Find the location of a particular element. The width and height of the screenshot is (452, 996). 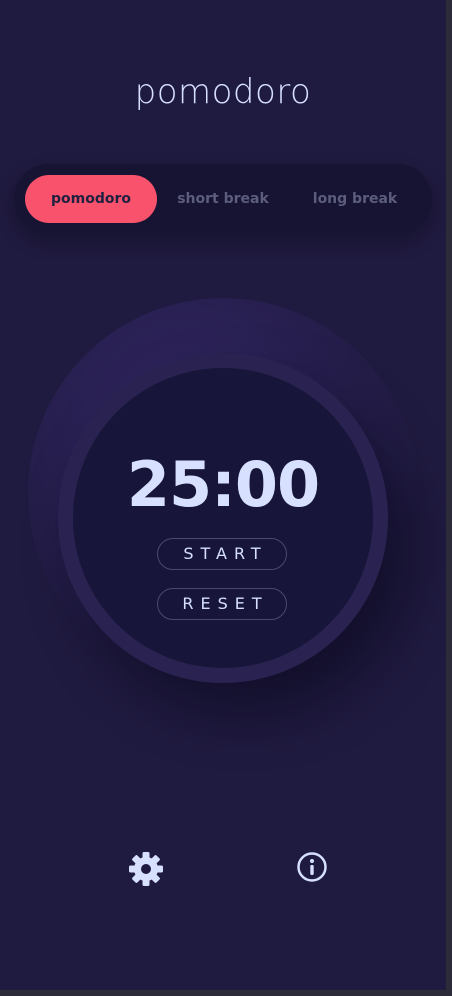

window-edge-bottom is located at coordinates (226, 993).